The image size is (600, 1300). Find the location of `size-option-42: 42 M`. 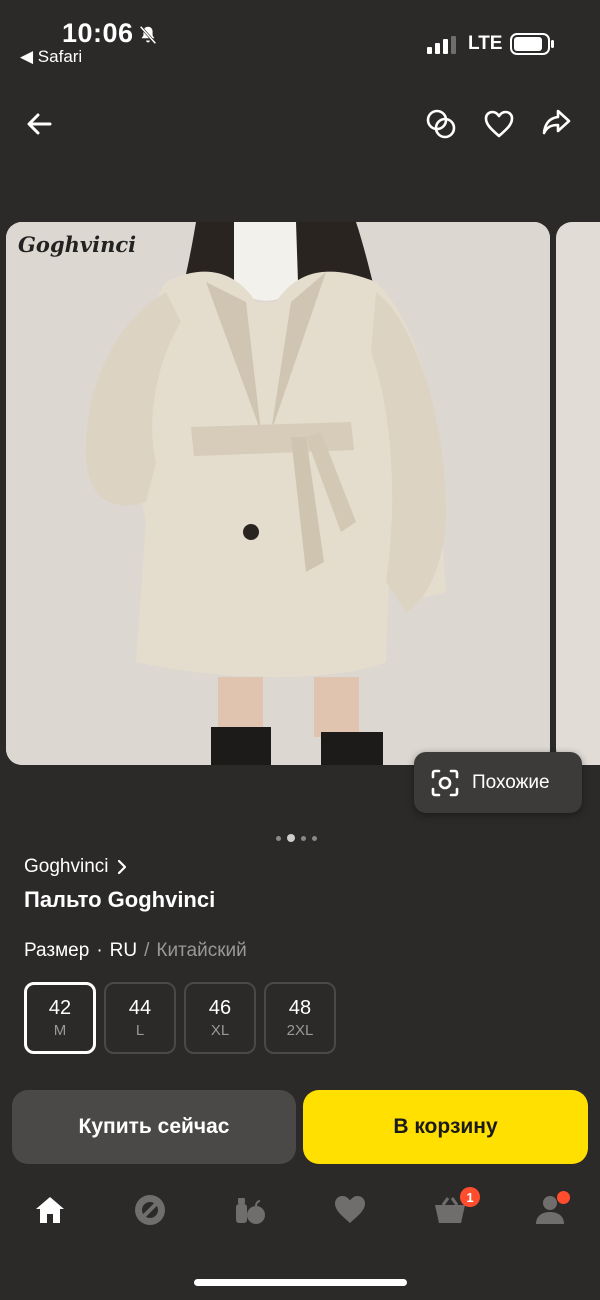

size-option-42: 42 M is located at coordinates (60, 1018).